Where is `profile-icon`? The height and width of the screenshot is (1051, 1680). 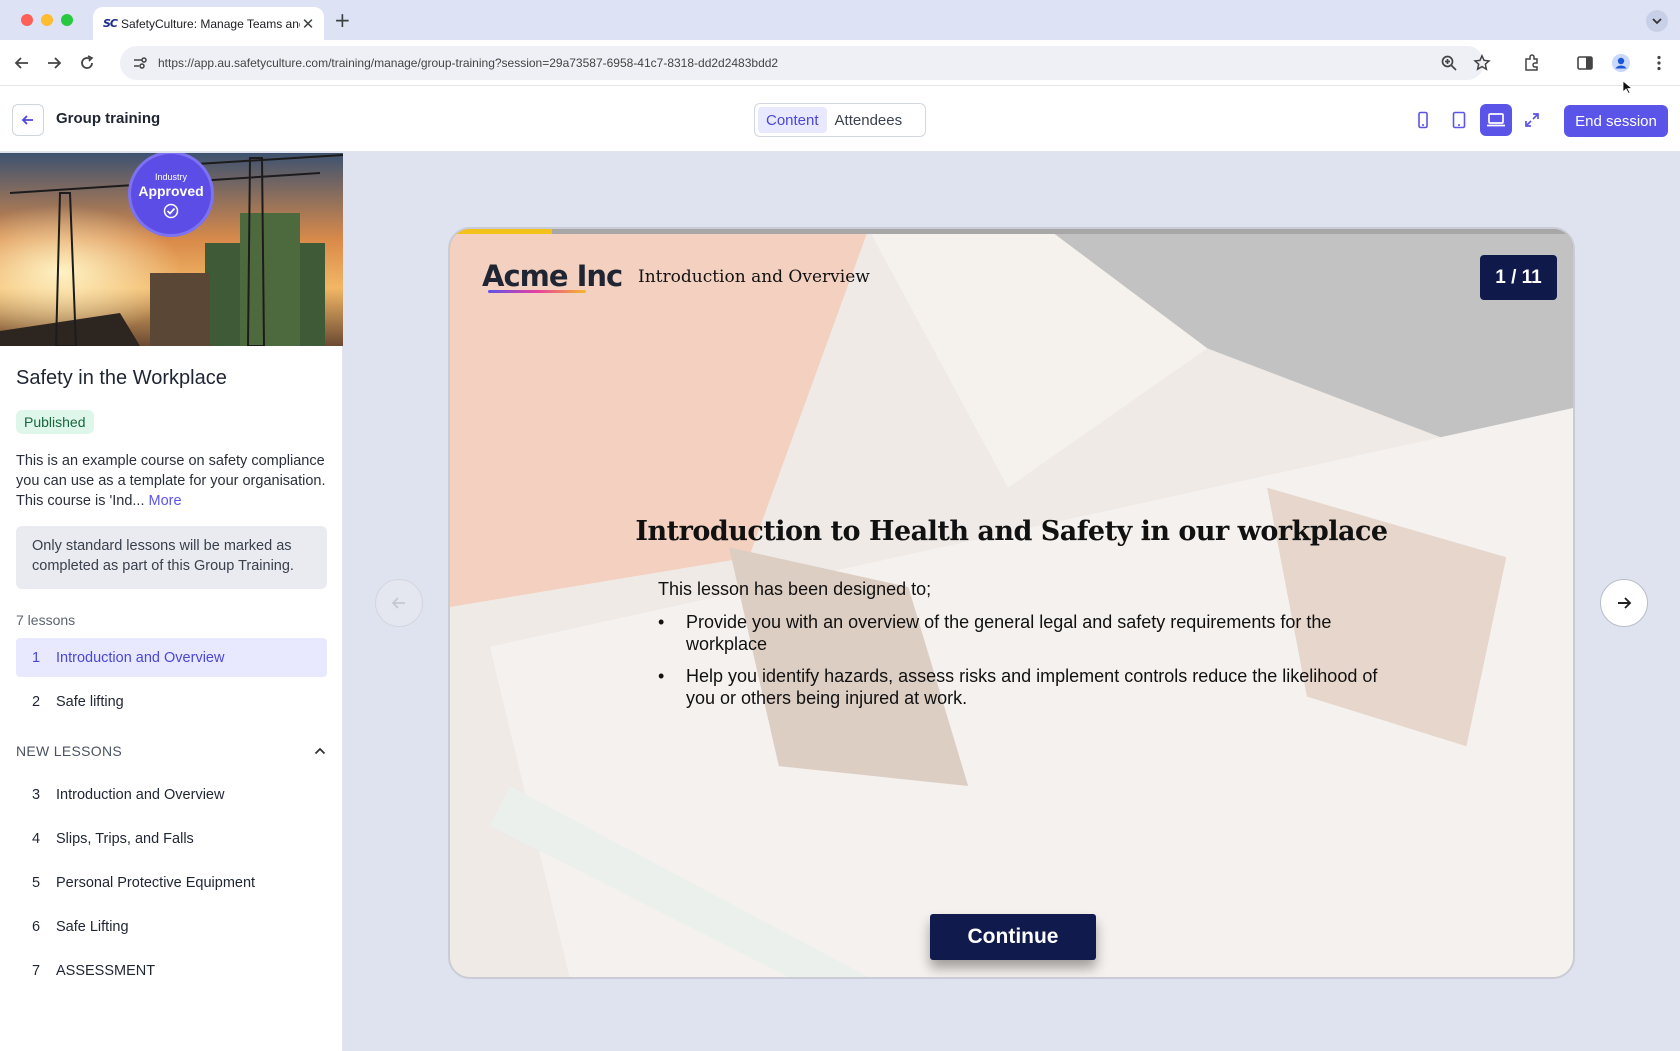 profile-icon is located at coordinates (1621, 63).